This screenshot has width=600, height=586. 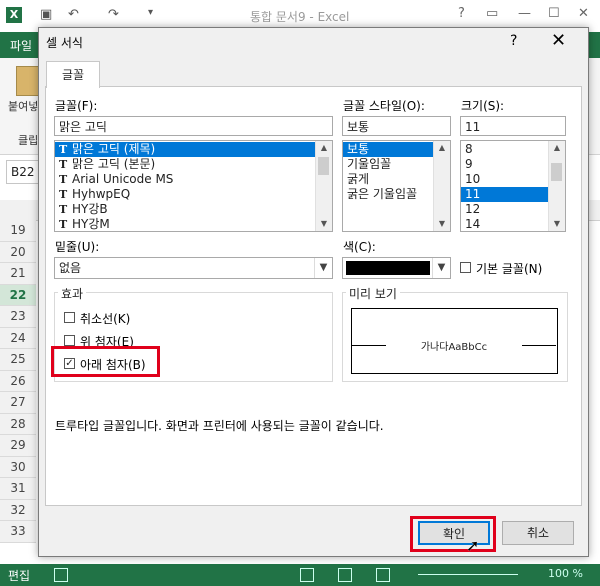 What do you see at coordinates (473, 545) in the screenshot?
I see `mouse-cursor-icon: ➚` at bounding box center [473, 545].